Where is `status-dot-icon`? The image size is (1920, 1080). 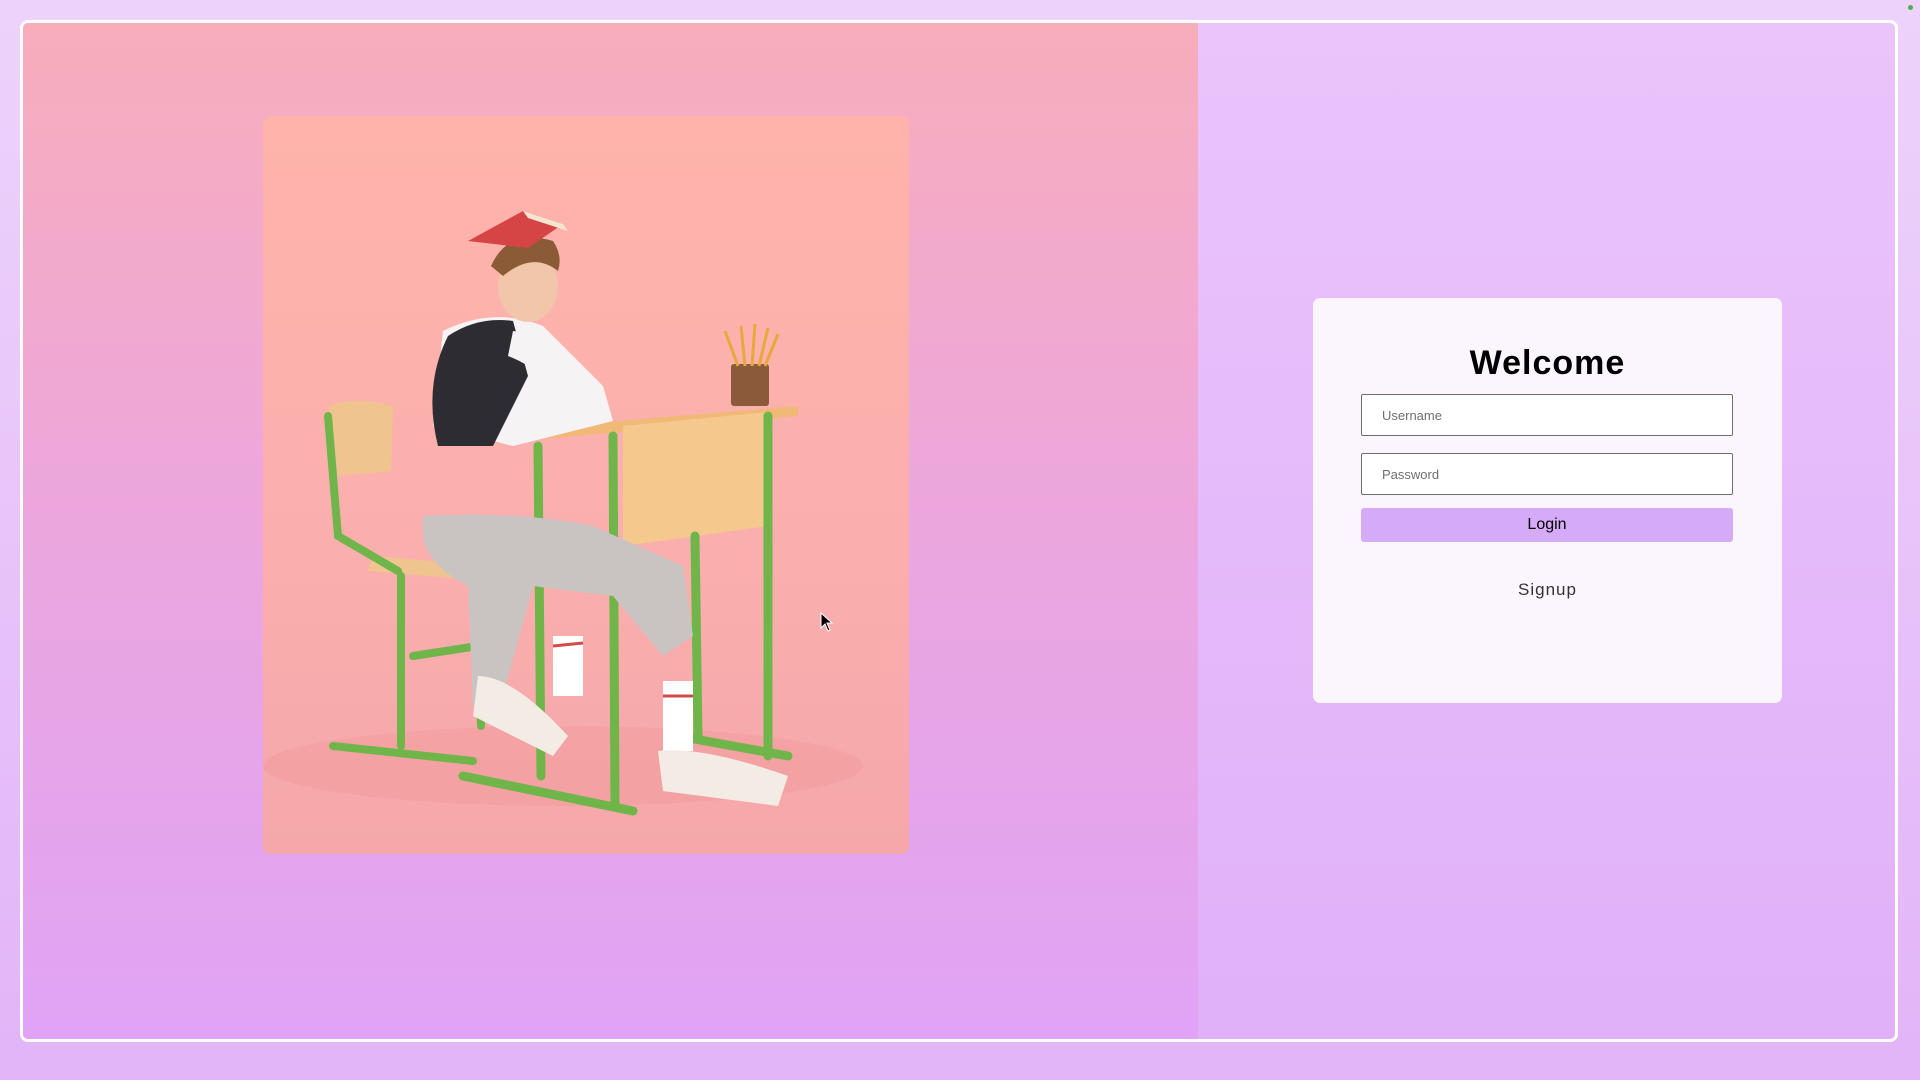
status-dot-icon is located at coordinates (1910, 7).